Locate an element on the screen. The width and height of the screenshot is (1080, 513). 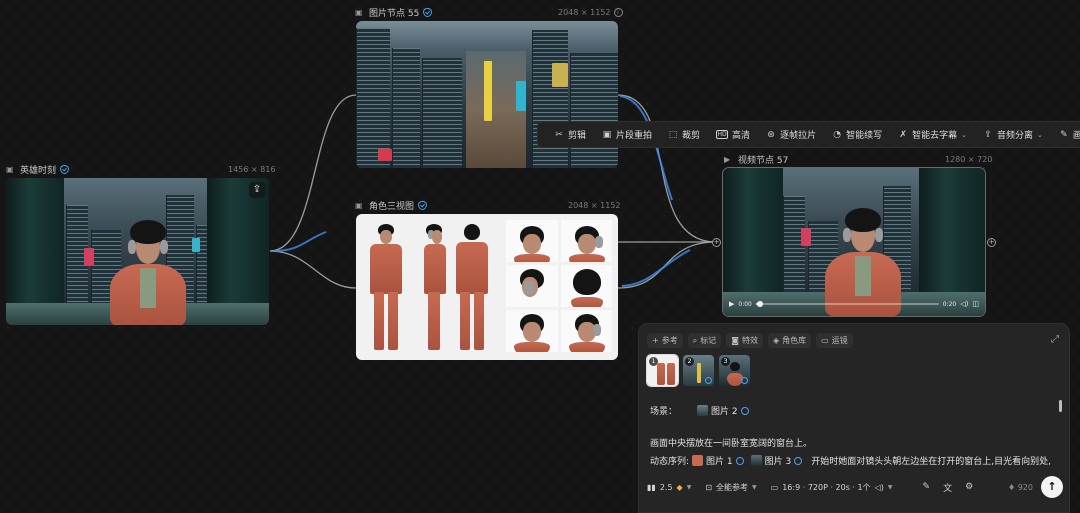
toolbar-continue-button: ◔ 智能续写 is located at coordinates (857, 134).